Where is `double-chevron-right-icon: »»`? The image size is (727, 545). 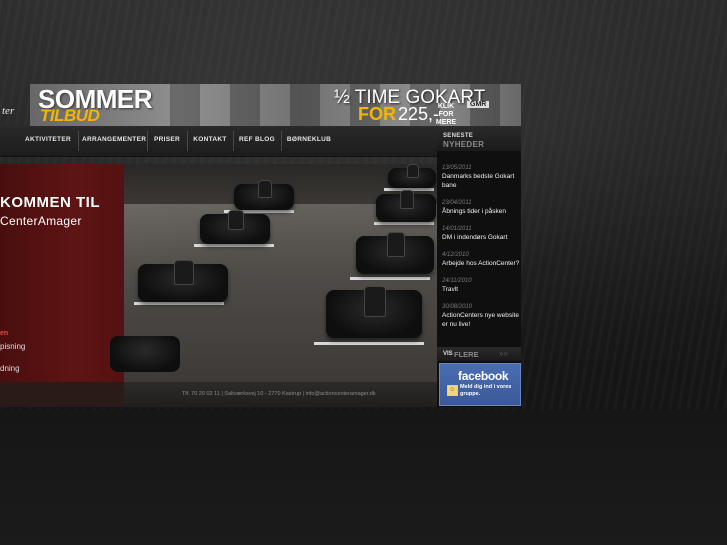
double-chevron-right-icon: »» is located at coordinates (503, 353).